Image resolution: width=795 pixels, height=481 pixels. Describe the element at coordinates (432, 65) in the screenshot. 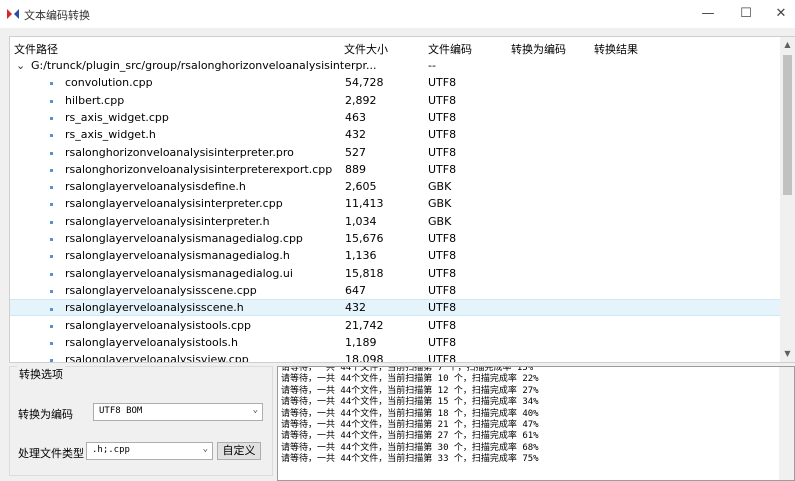

I see `root-encoding: --` at that location.